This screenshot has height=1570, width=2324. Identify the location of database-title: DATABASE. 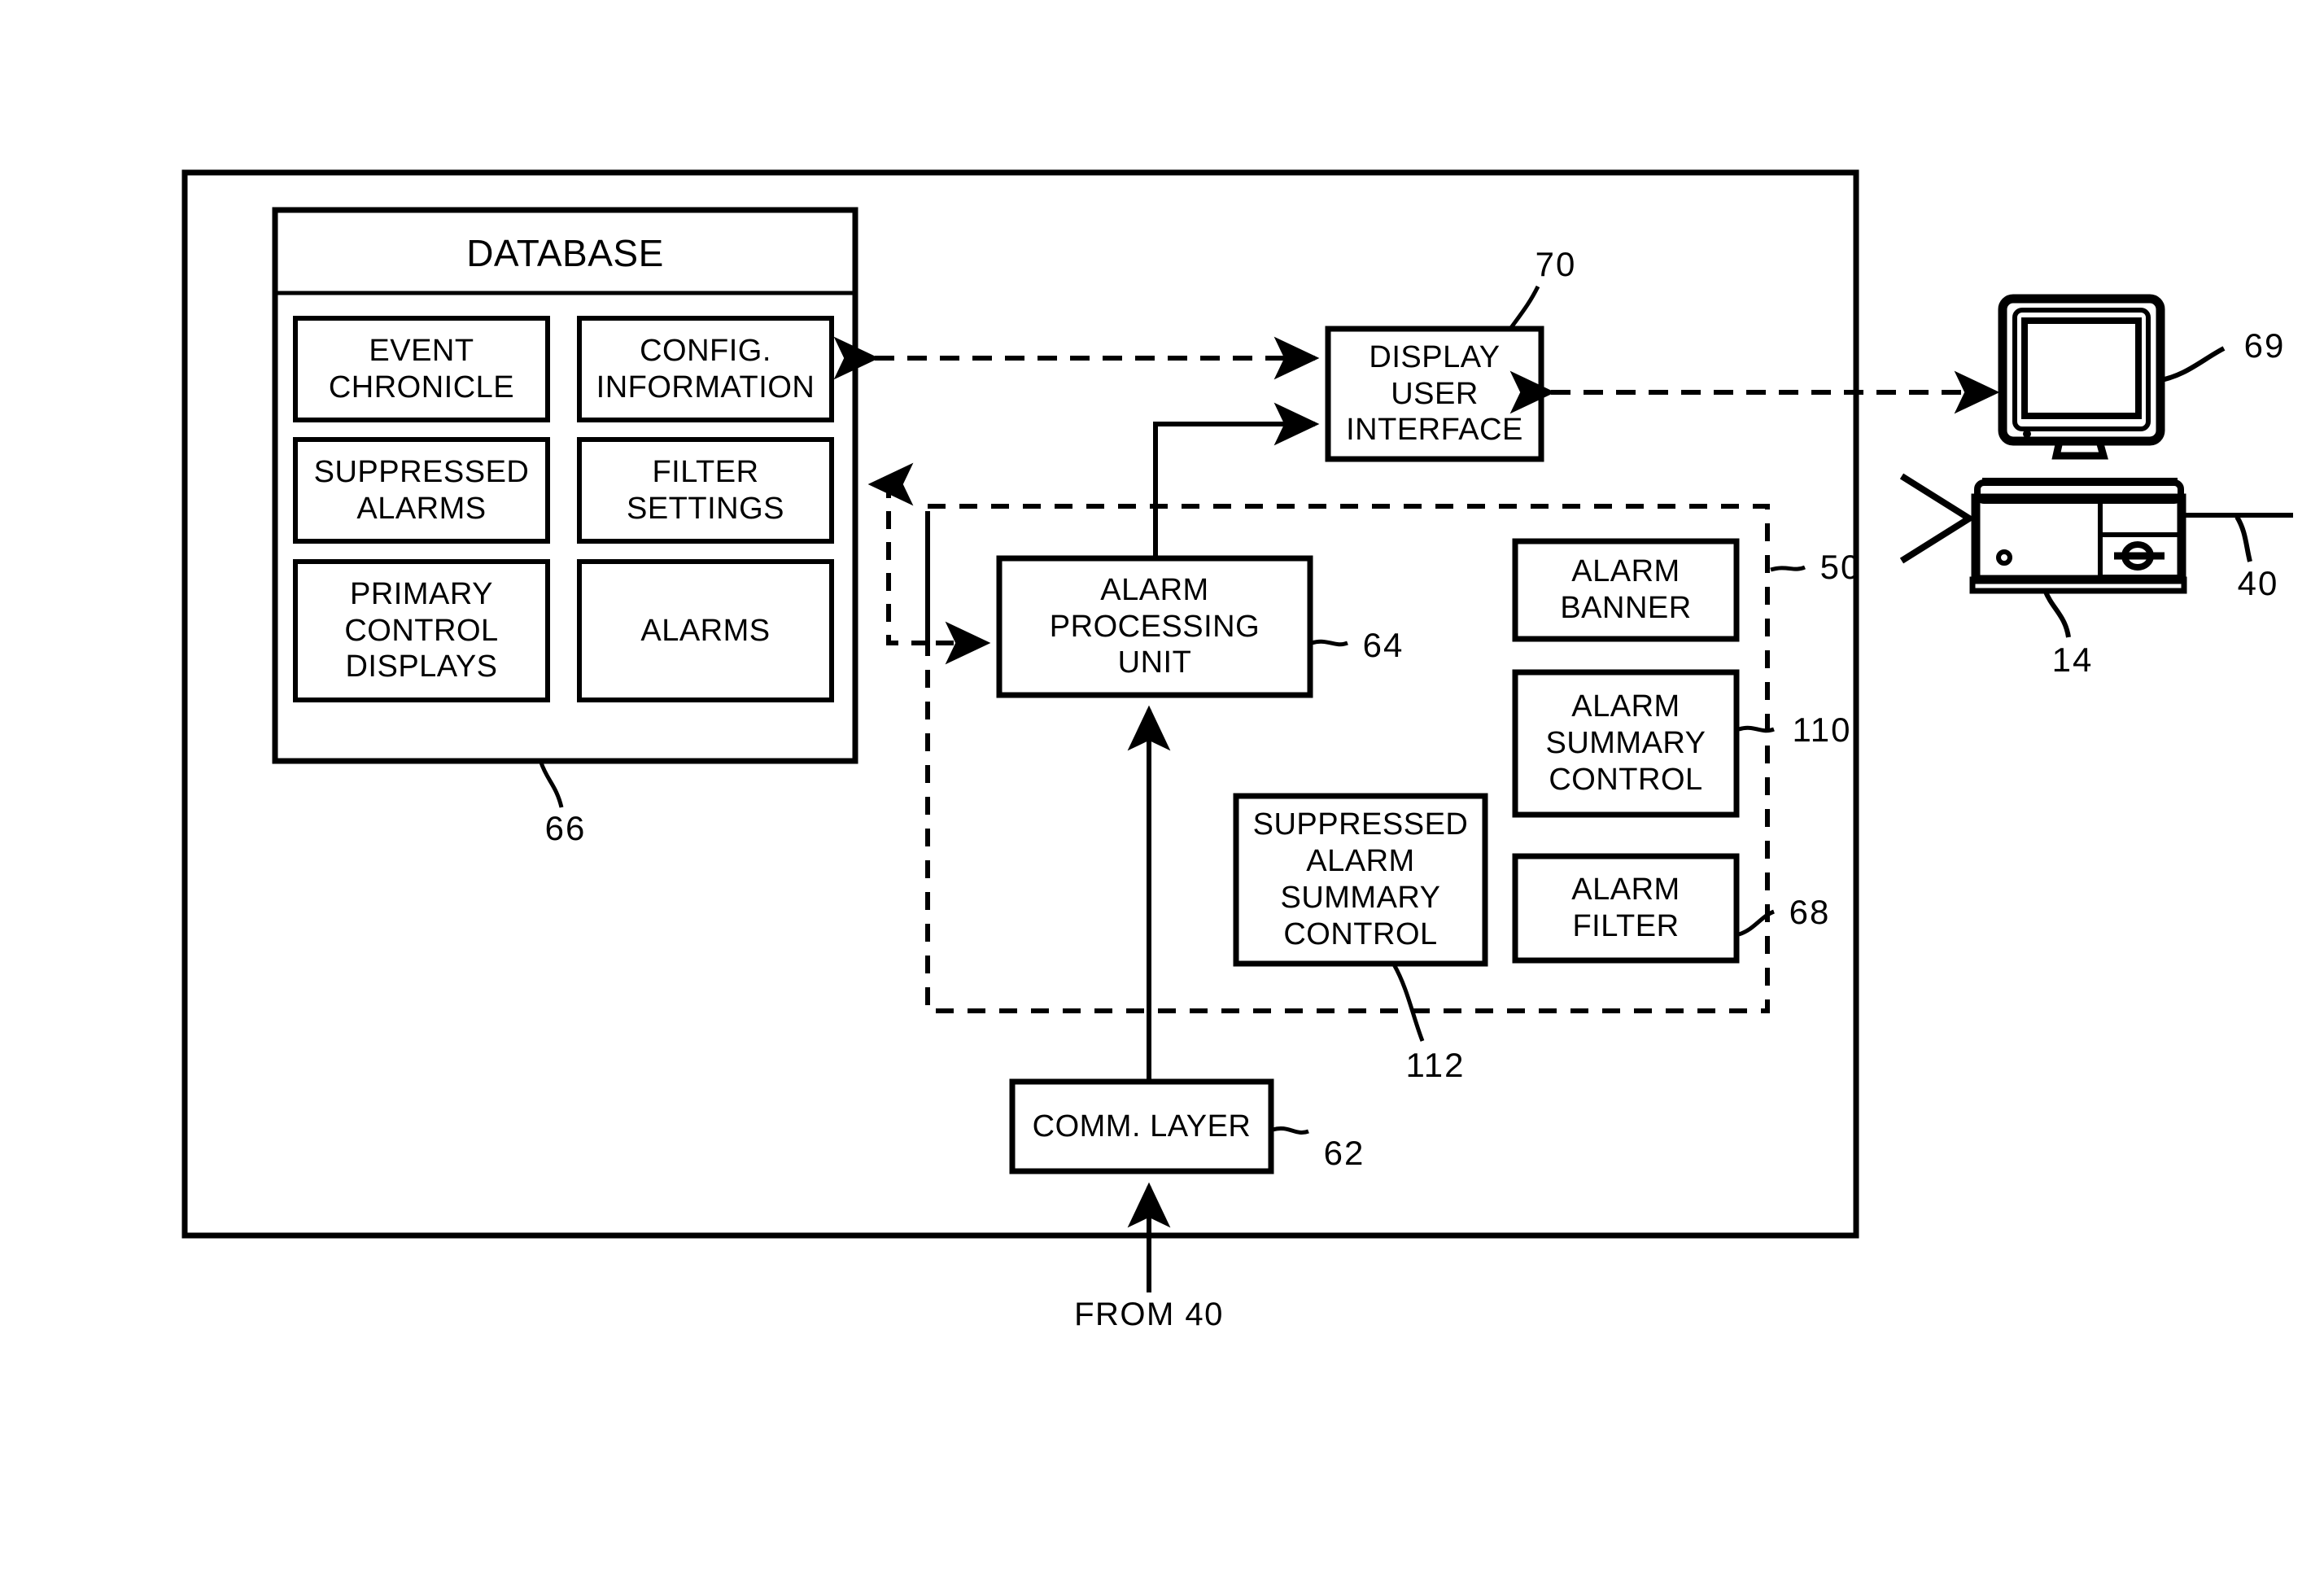
(565, 253).